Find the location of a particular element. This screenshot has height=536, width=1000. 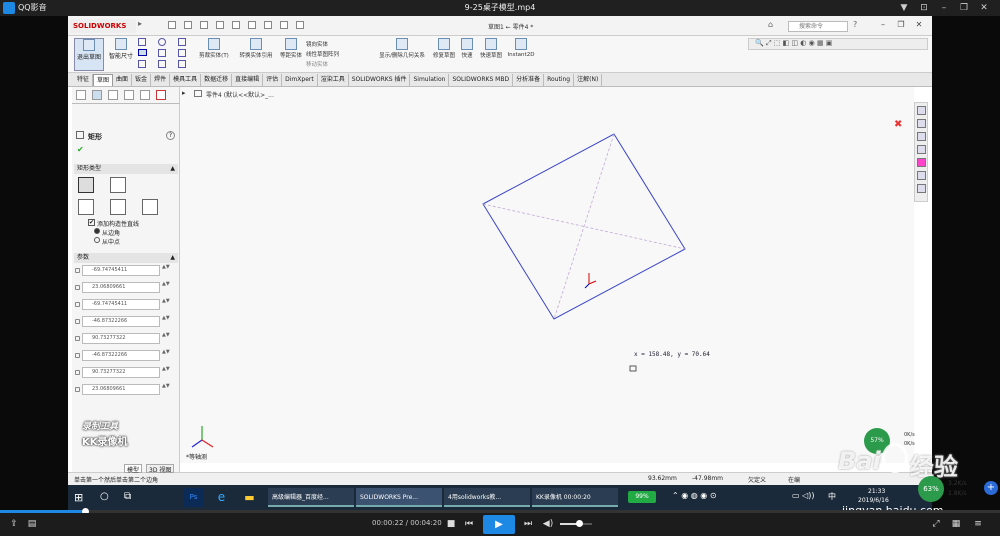

fullscreen-icon: ⤢ is located at coordinates (936, 524).